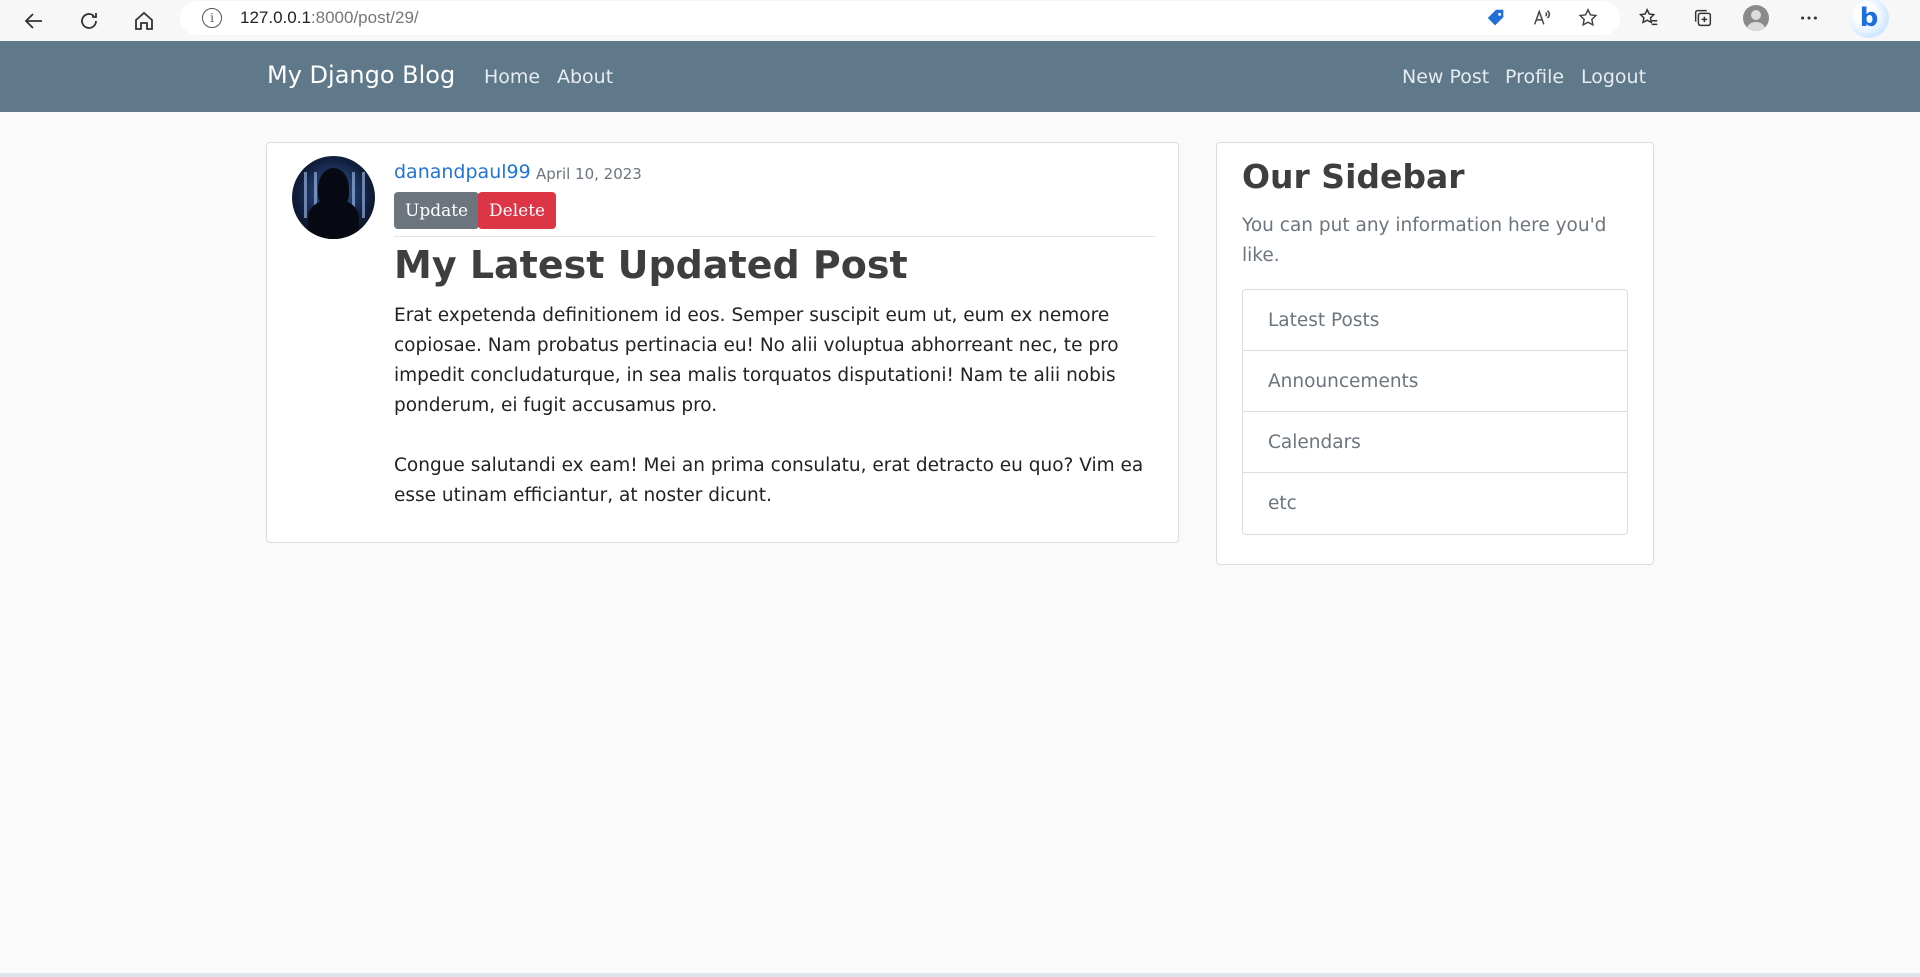 This screenshot has width=1920, height=977. What do you see at coordinates (1703, 18) in the screenshot?
I see `collections-icon` at bounding box center [1703, 18].